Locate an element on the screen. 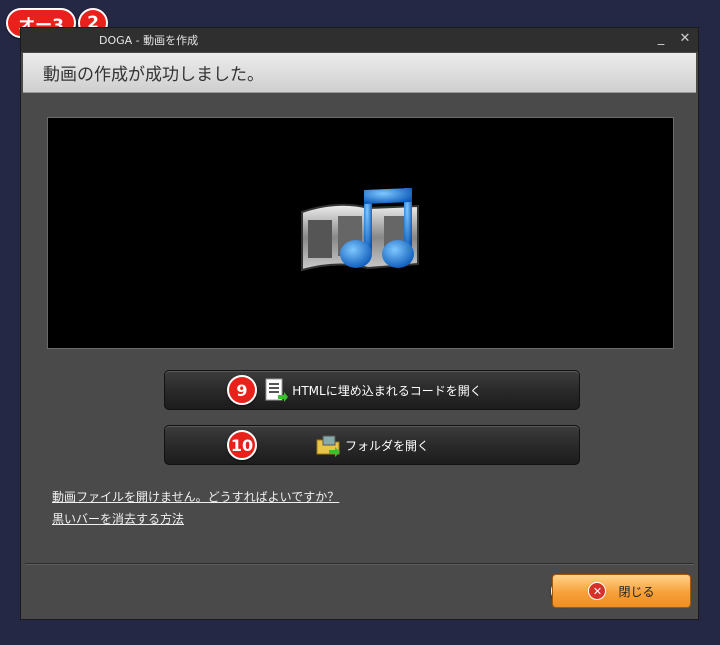 This screenshot has height=645, width=720. close-button: ✕ 閉じる is located at coordinates (621, 591).